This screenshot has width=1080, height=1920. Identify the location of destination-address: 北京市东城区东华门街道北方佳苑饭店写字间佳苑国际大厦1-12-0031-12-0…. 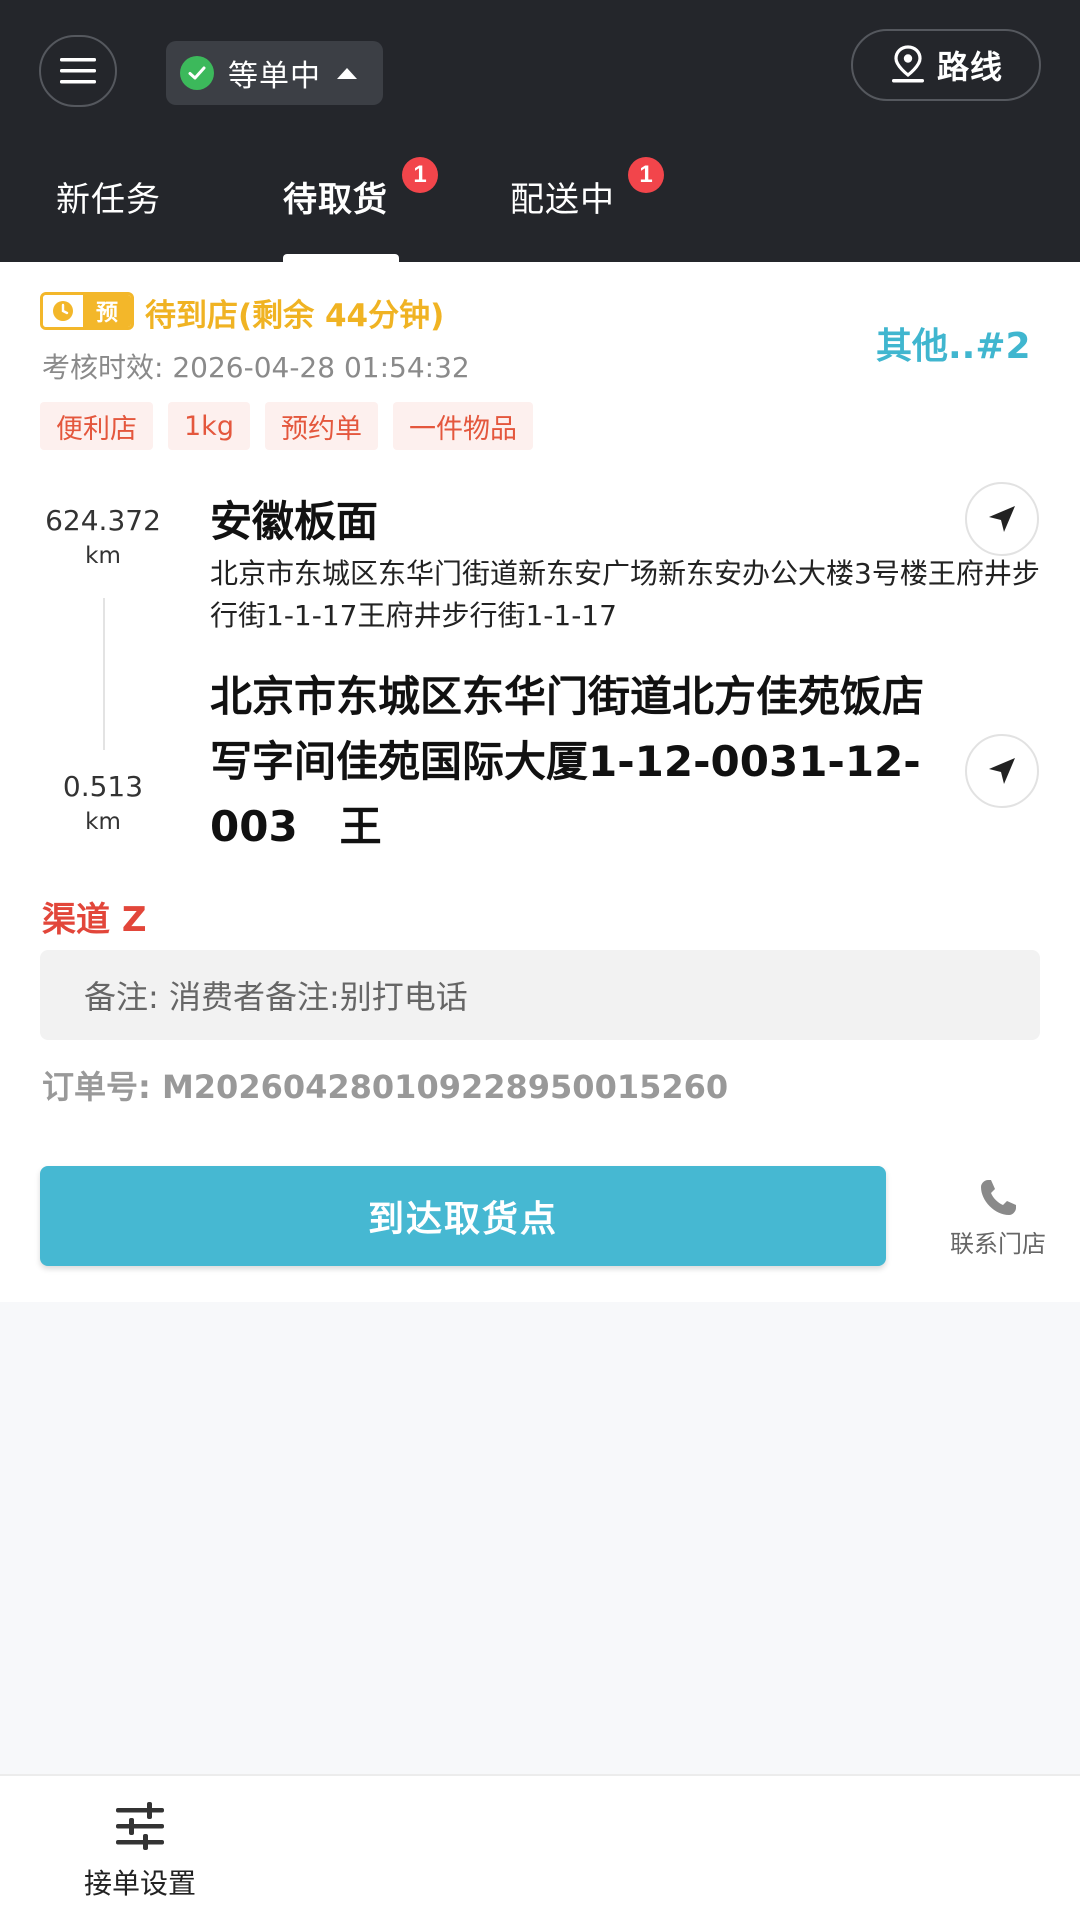
(567, 761).